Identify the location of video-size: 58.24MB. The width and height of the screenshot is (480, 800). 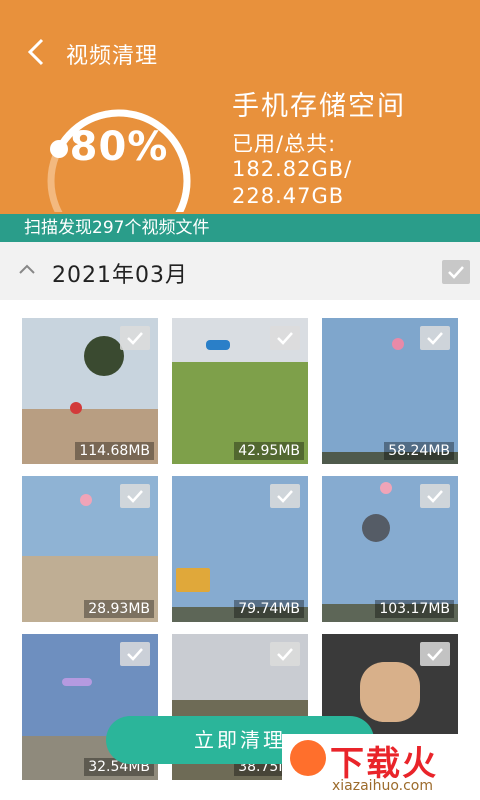
(419, 451).